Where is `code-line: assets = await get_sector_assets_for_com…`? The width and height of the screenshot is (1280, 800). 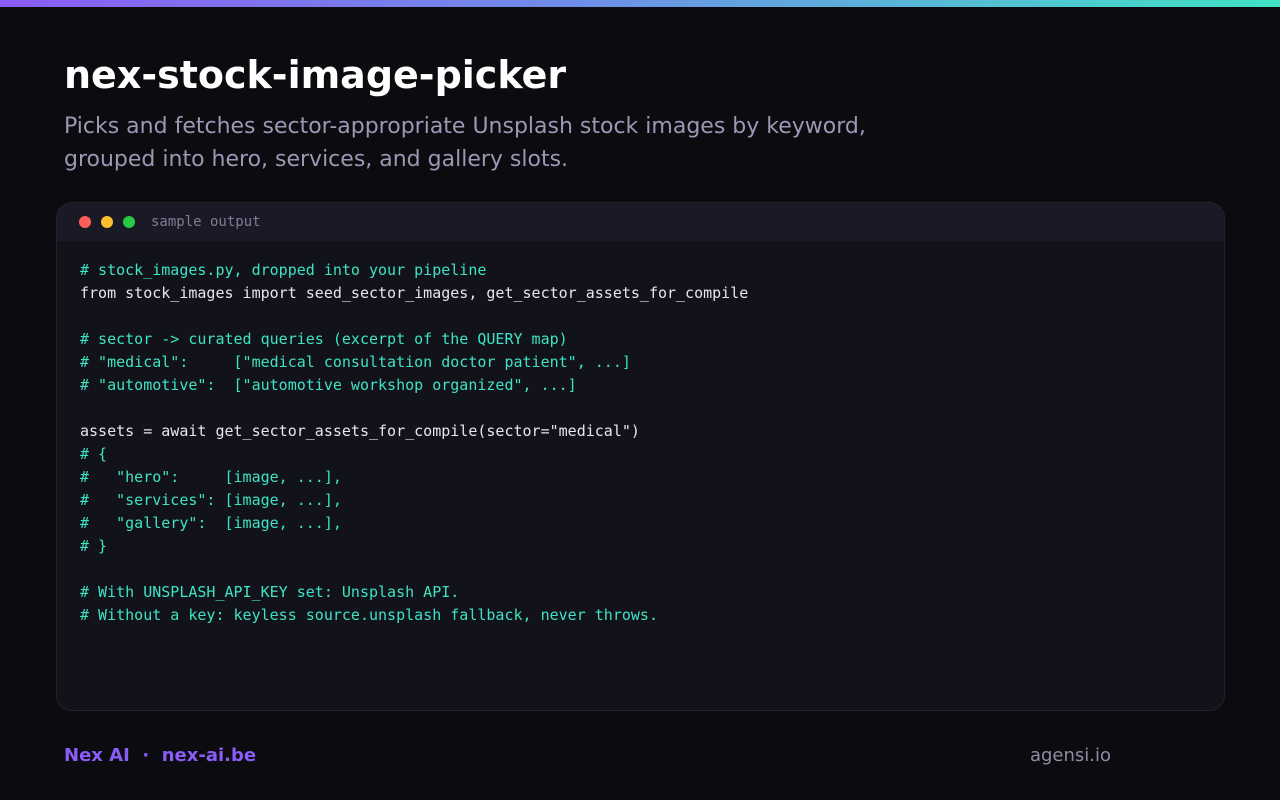
code-line: assets = await get_sector_assets_for_com… is located at coordinates (360, 431).